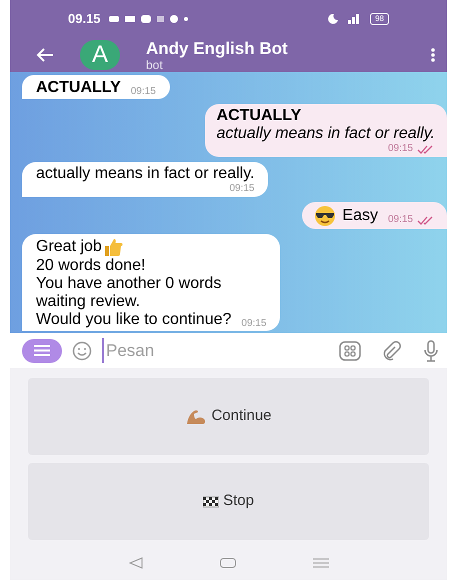 The height and width of the screenshot is (586, 457). What do you see at coordinates (91, 266) in the screenshot?
I see `message-text: 20 words done!` at bounding box center [91, 266].